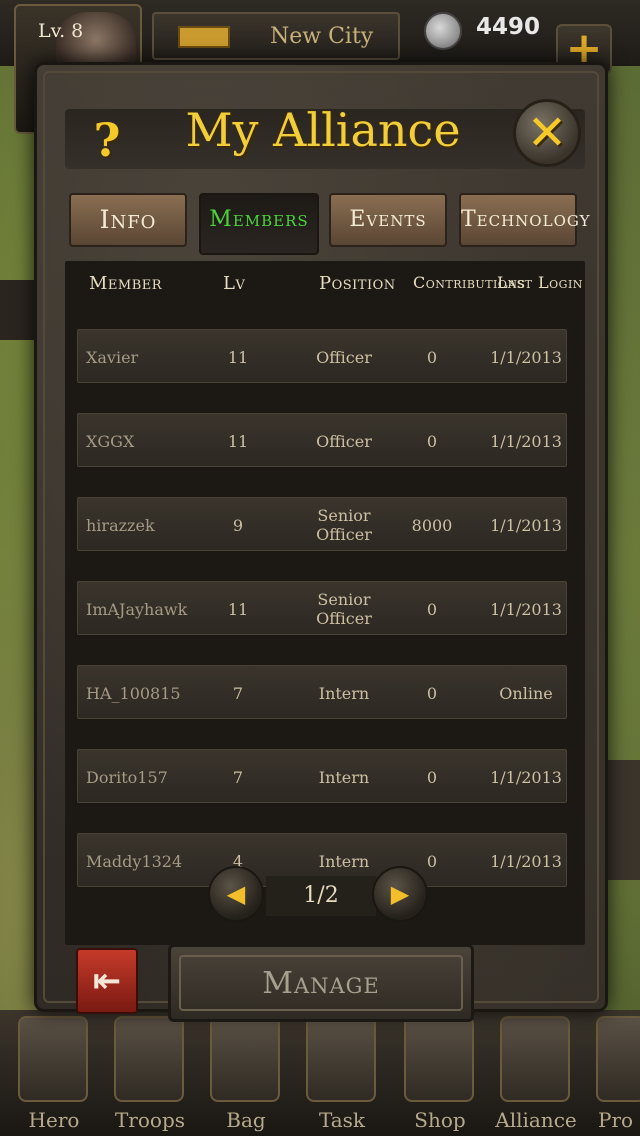  Describe the element at coordinates (322, 36) in the screenshot. I see `city-name: New City` at that location.